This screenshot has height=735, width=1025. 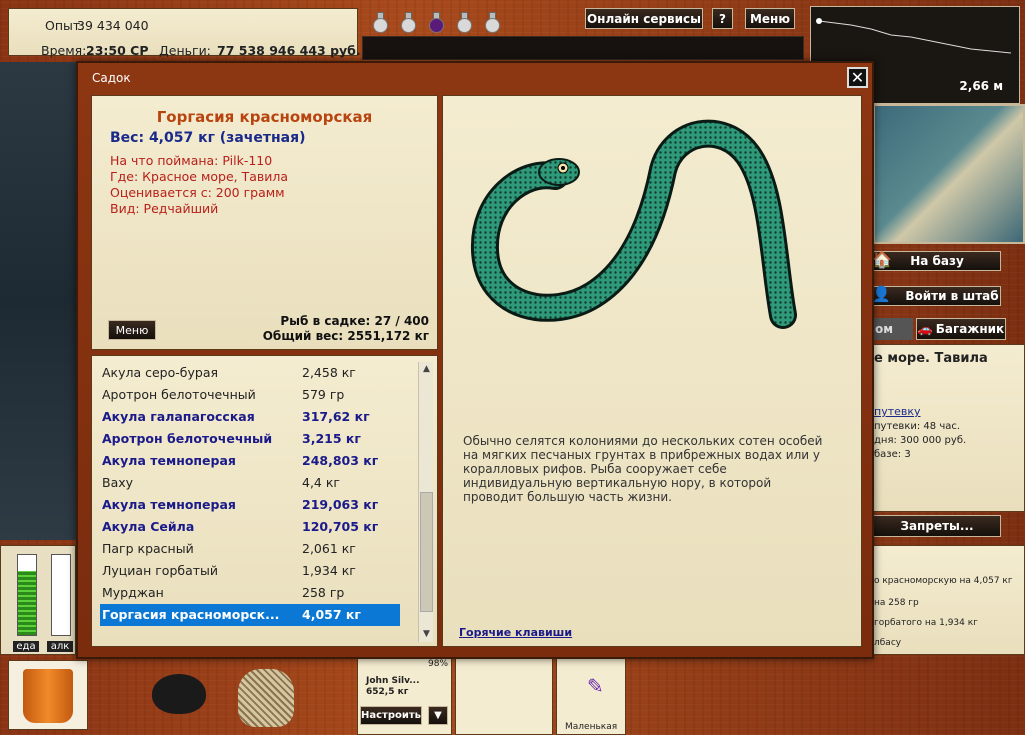 What do you see at coordinates (197, 192) in the screenshot?
I see `rated-from: Оценивается с: 200 грамм` at bounding box center [197, 192].